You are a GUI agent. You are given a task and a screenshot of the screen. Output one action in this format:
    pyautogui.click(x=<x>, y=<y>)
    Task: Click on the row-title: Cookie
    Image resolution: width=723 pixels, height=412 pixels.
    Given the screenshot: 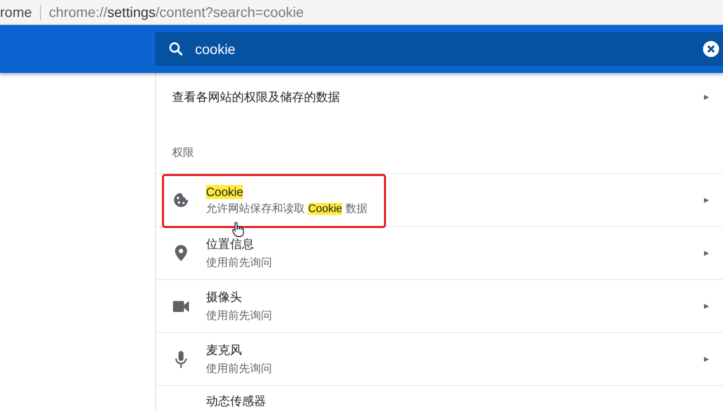 What is the action you would take?
    pyautogui.click(x=225, y=191)
    